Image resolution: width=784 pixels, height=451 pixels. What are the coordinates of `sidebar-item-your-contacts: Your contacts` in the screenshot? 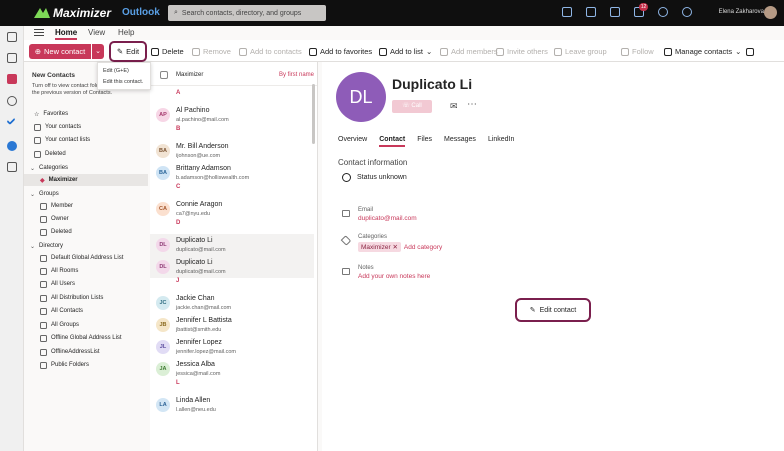 It's located at (57, 127).